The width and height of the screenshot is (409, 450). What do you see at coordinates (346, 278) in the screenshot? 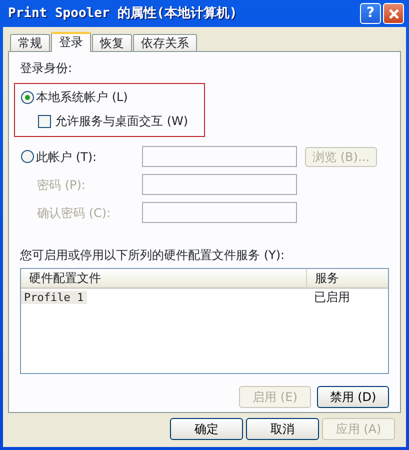
I see `column-header: 服务` at bounding box center [346, 278].